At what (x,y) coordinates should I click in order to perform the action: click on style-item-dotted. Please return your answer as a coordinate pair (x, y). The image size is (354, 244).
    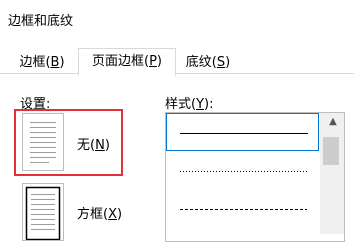
    Looking at the image, I should click on (242, 171).